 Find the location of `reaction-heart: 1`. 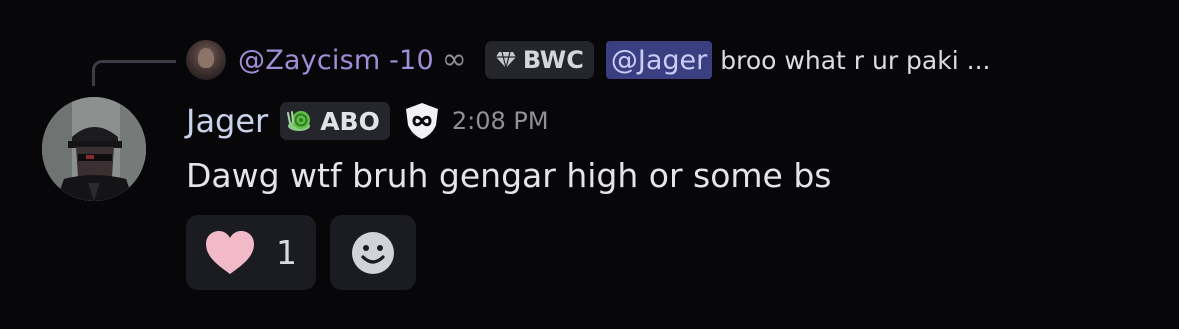

reaction-heart: 1 is located at coordinates (251, 252).